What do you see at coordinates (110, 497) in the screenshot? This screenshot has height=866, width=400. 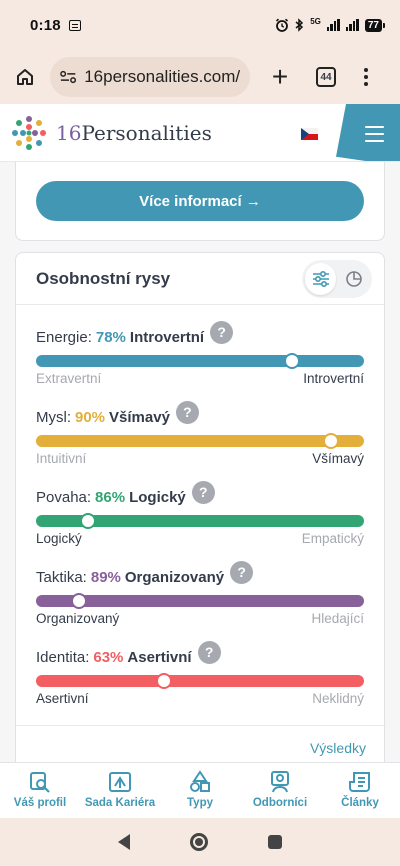 I see `trait-percent: 86%` at bounding box center [110, 497].